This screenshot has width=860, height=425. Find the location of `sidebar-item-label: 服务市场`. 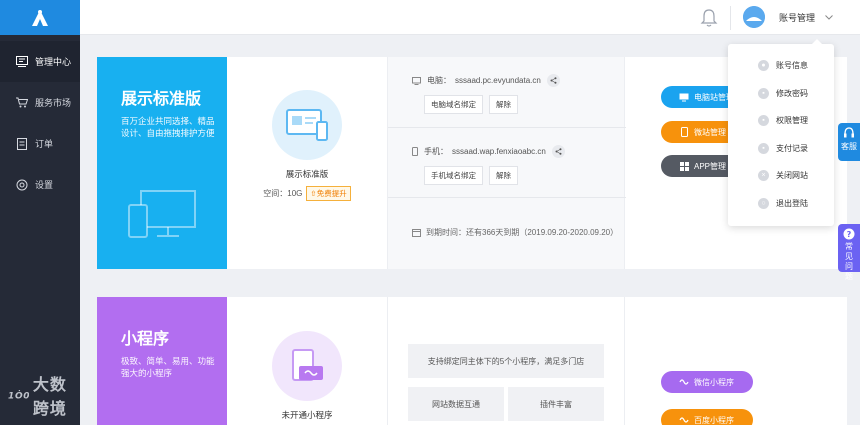

sidebar-item-label: 服务市场 is located at coordinates (53, 103).